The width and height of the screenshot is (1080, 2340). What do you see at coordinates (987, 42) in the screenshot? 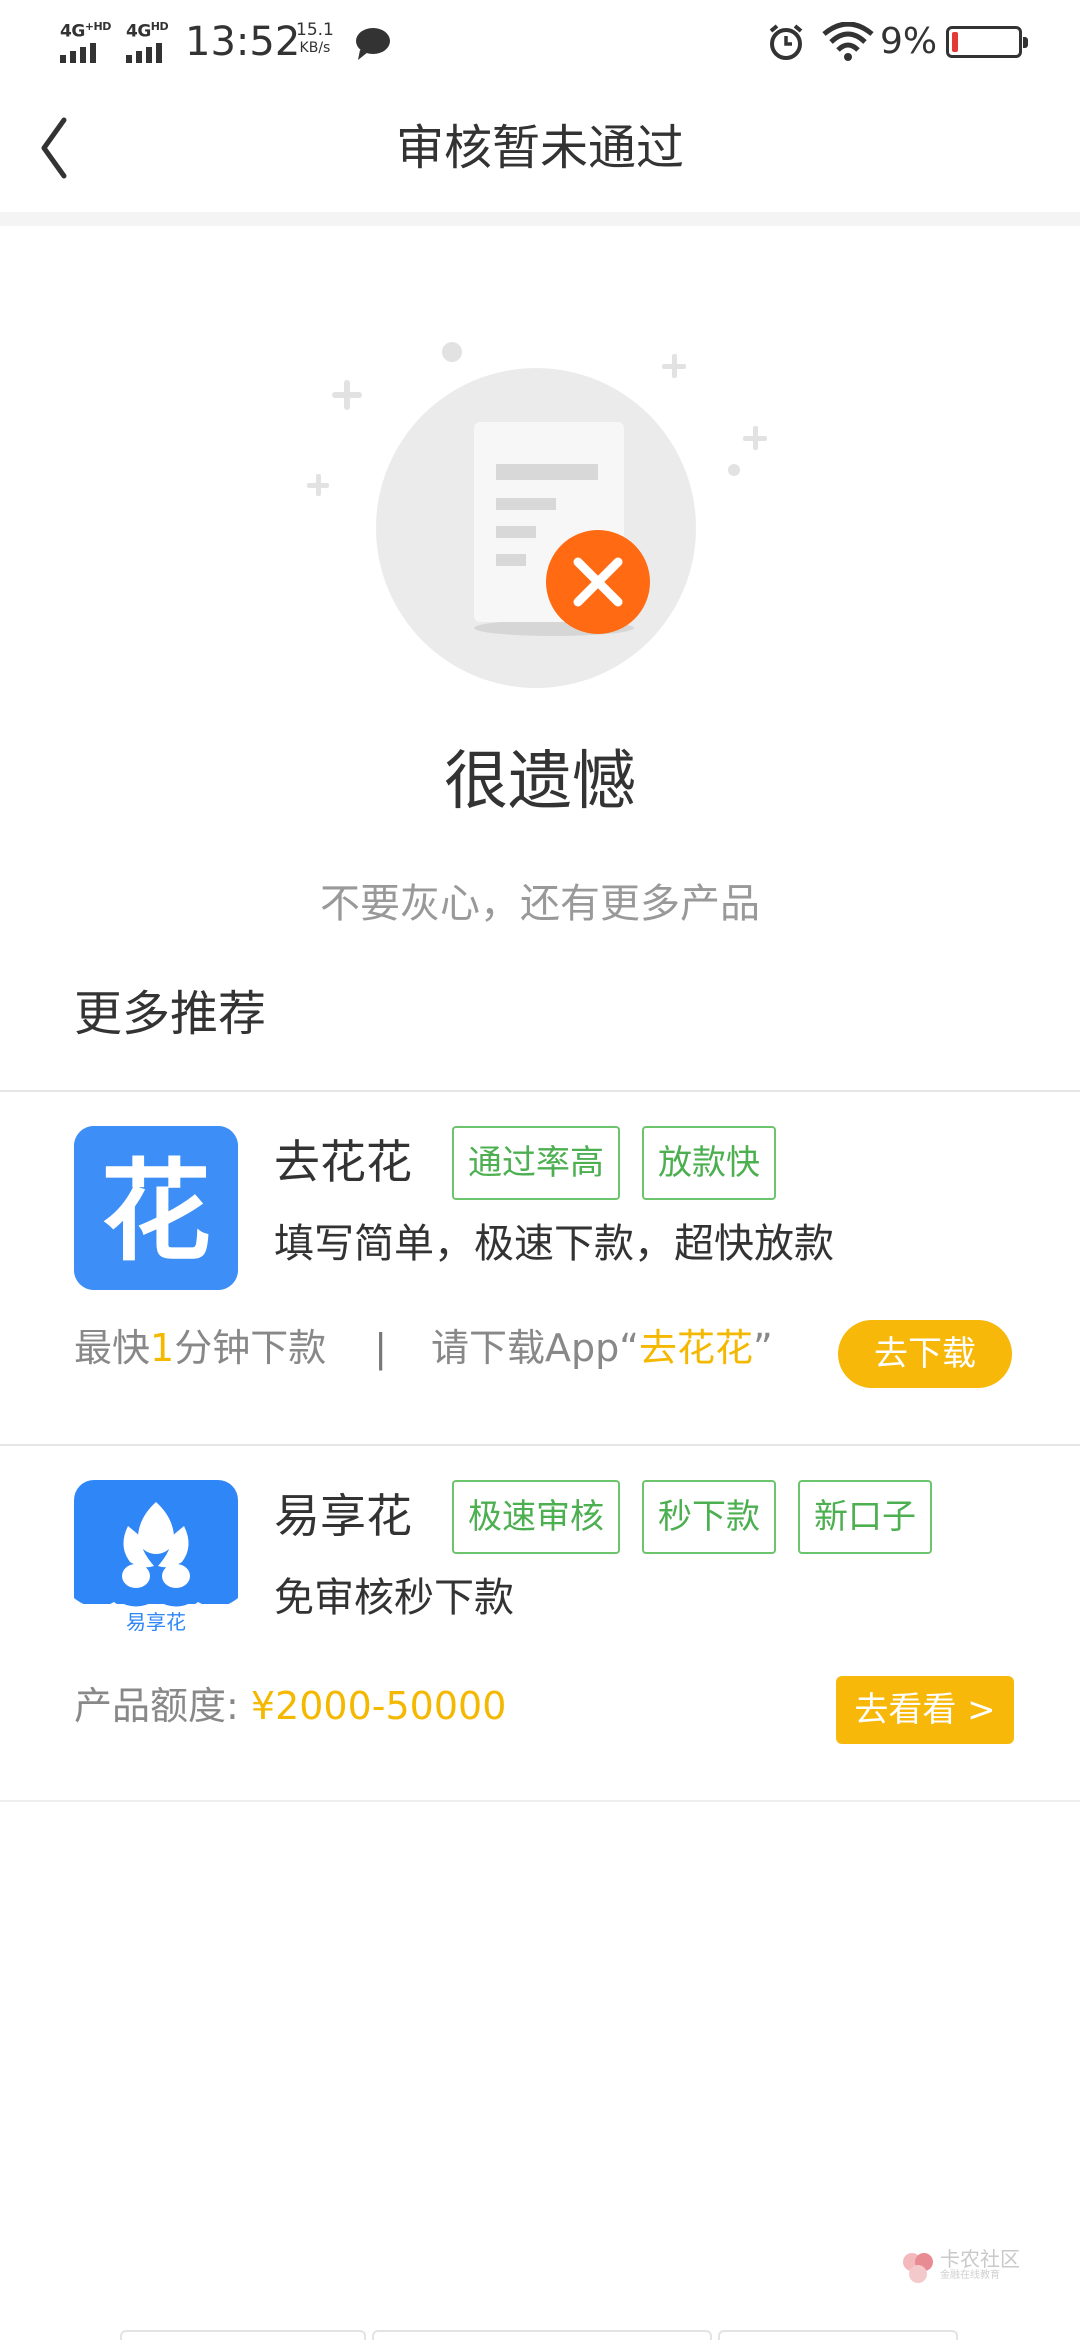
I see `battery-icon` at bounding box center [987, 42].